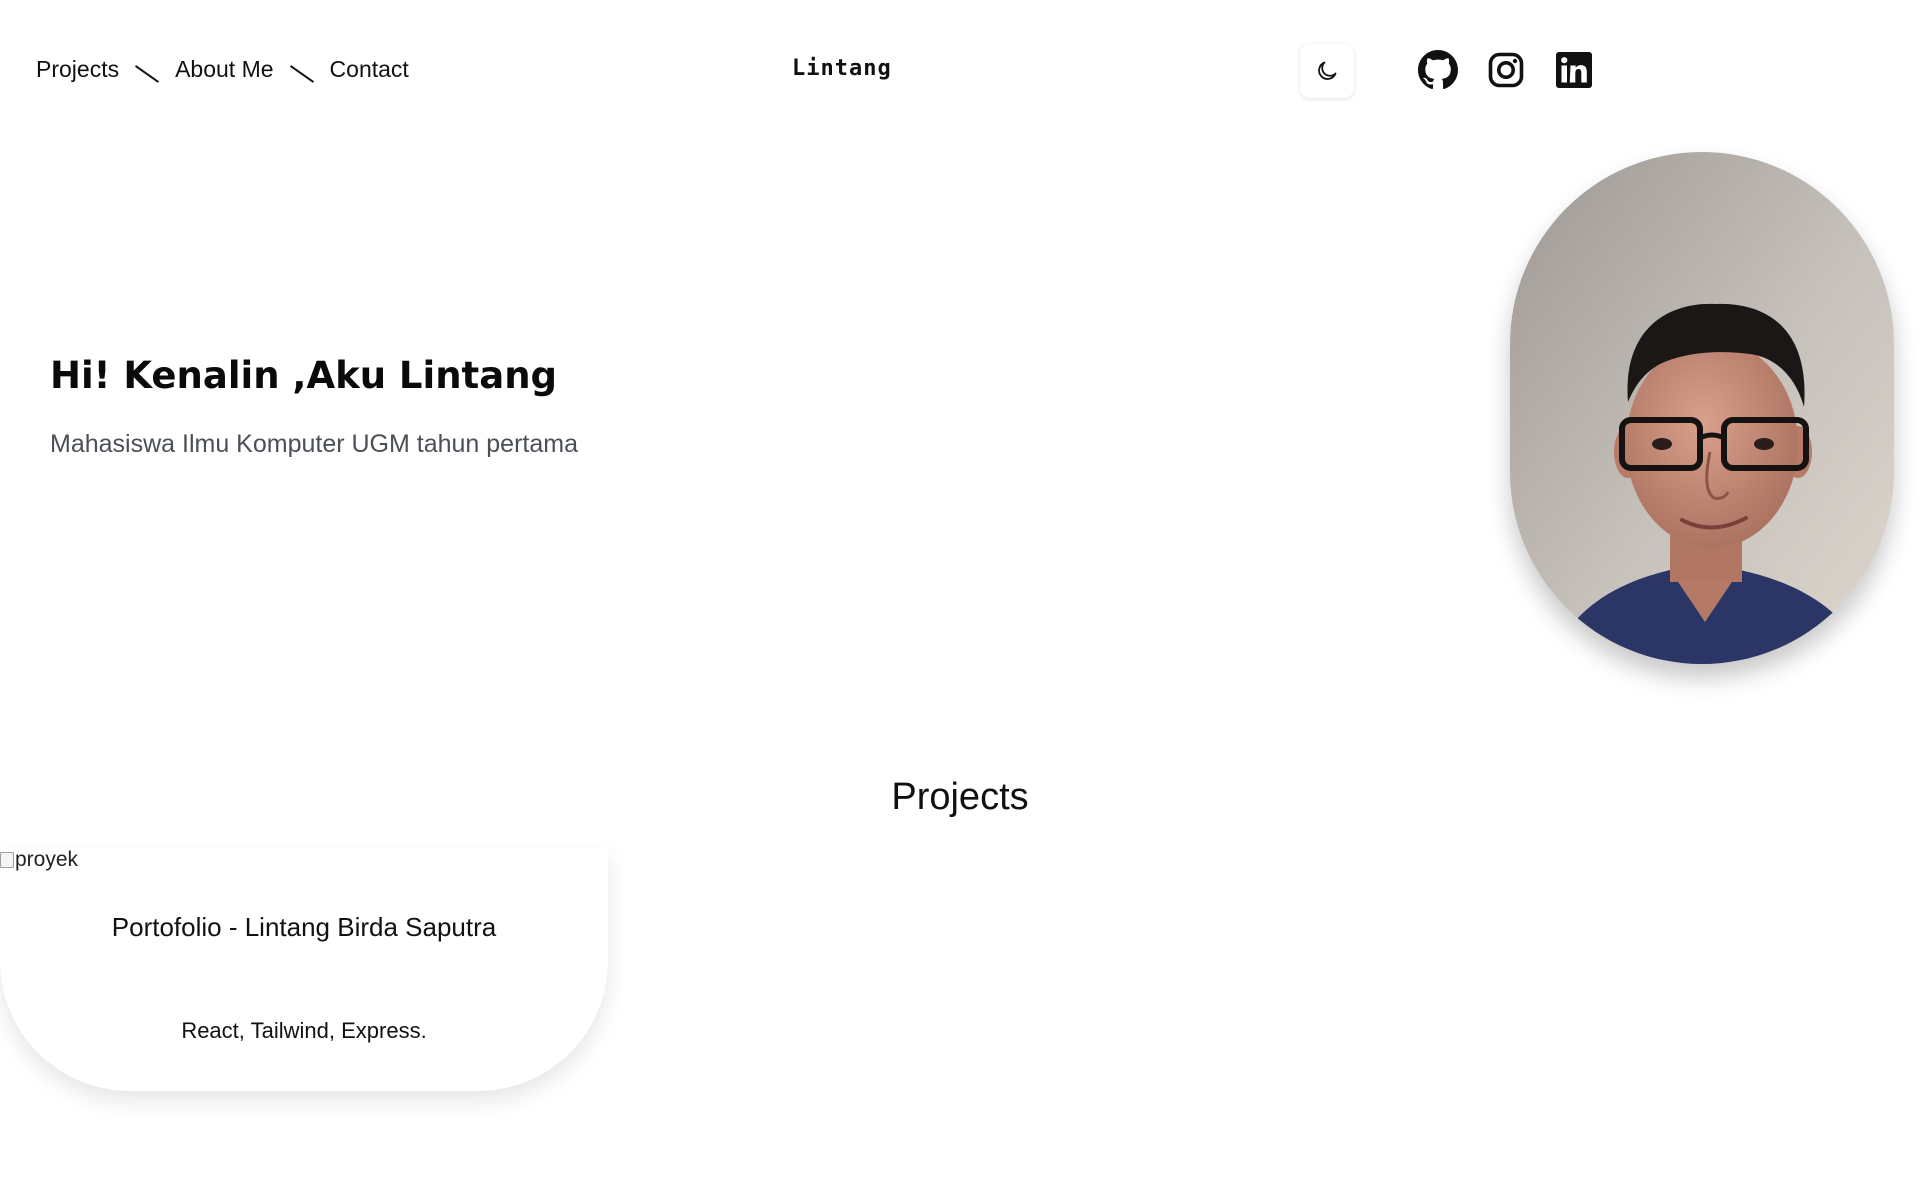  What do you see at coordinates (47, 859) in the screenshot?
I see `project-image-alt: proyek` at bounding box center [47, 859].